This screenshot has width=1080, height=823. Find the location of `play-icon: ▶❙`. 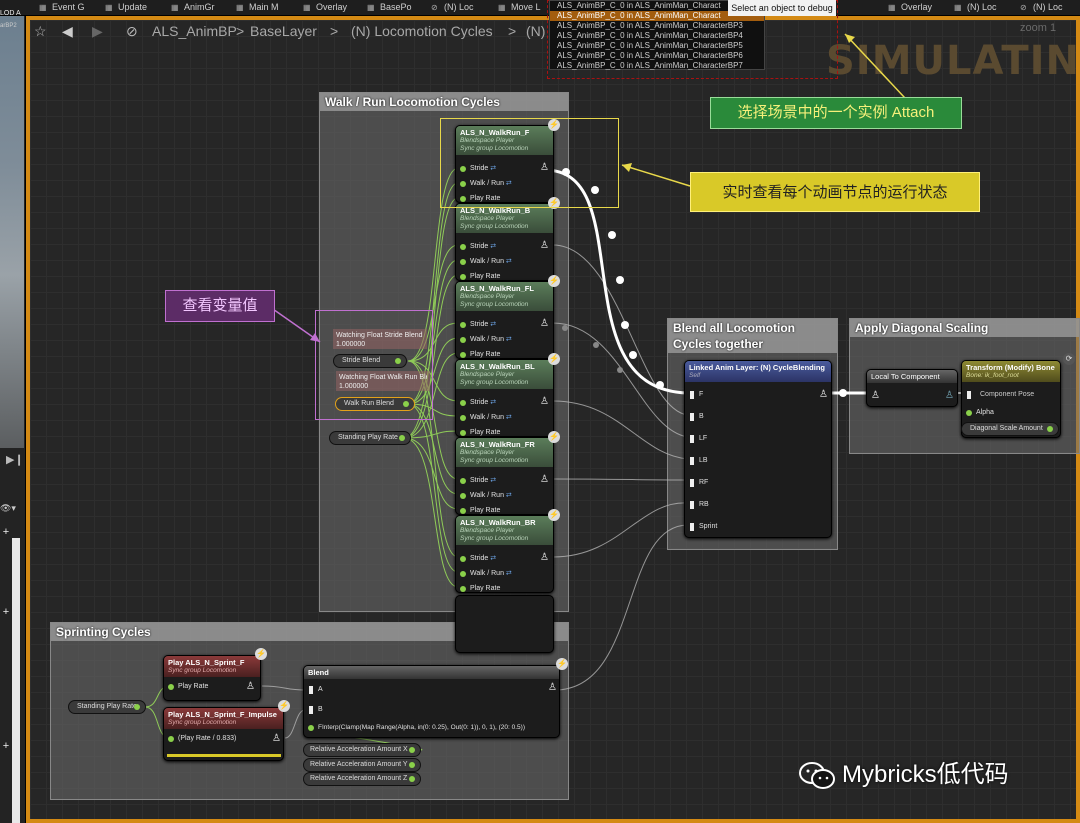

play-icon: ▶❙ is located at coordinates (15, 459).